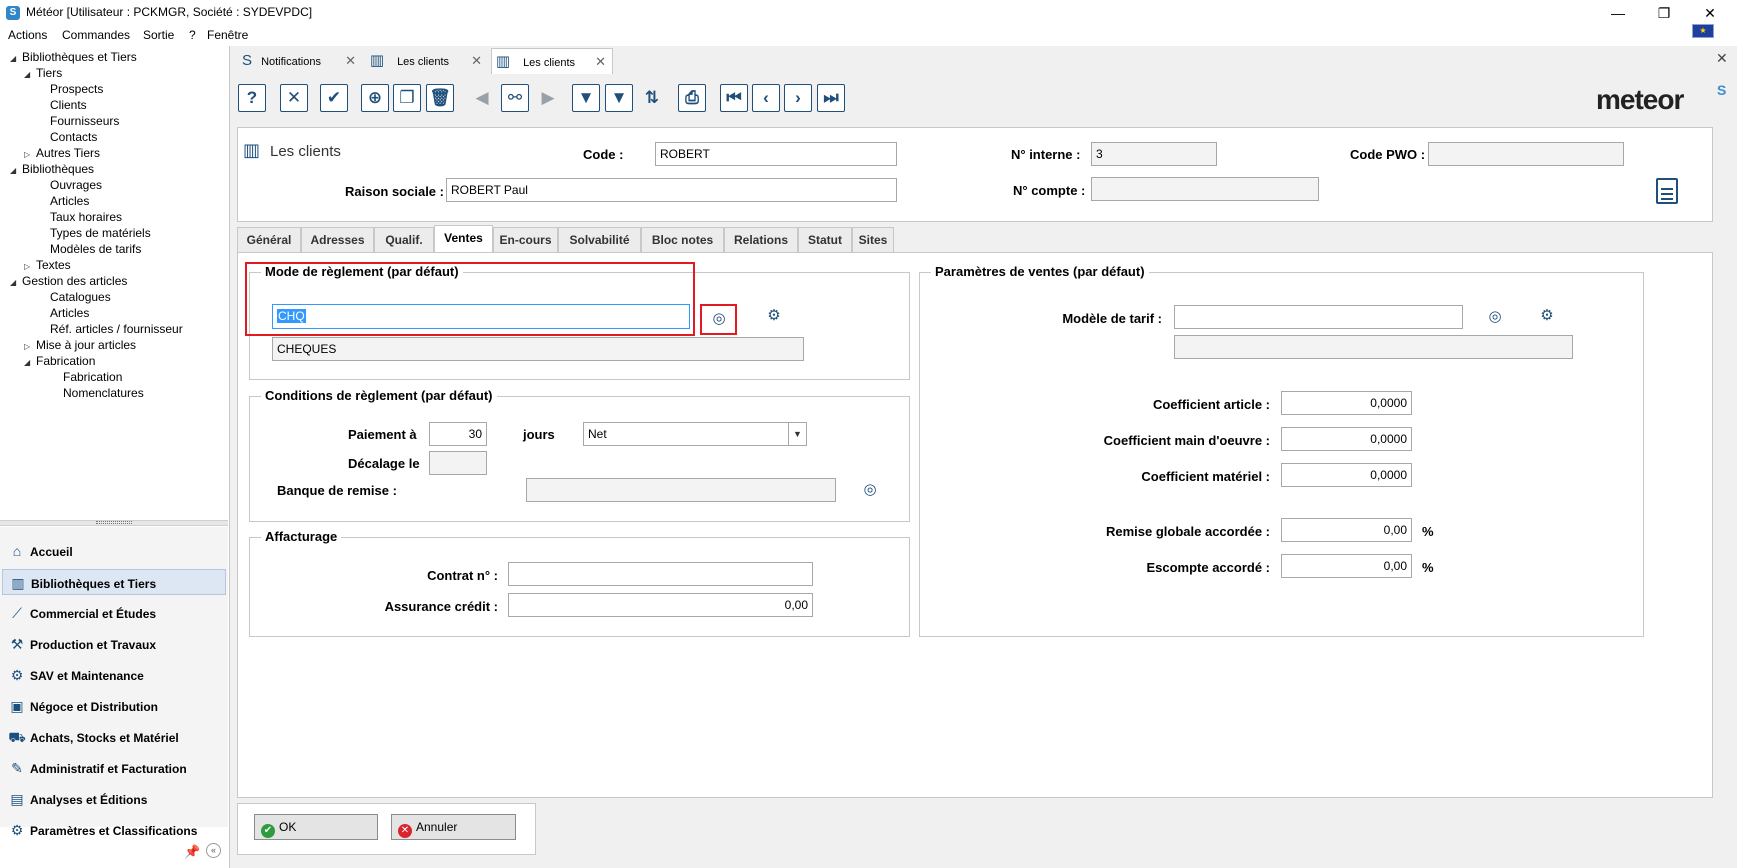 The width and height of the screenshot is (1737, 868). What do you see at coordinates (92, 377) in the screenshot?
I see `tree-item: Fabrication` at bounding box center [92, 377].